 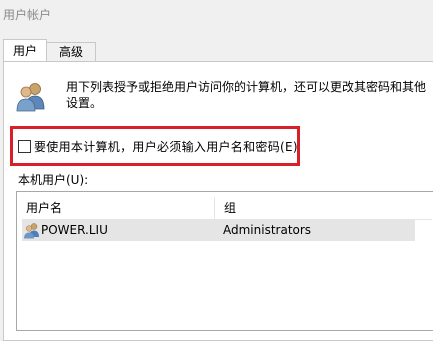 I want to click on list-header: 用户名 组, so click(x=227, y=208).